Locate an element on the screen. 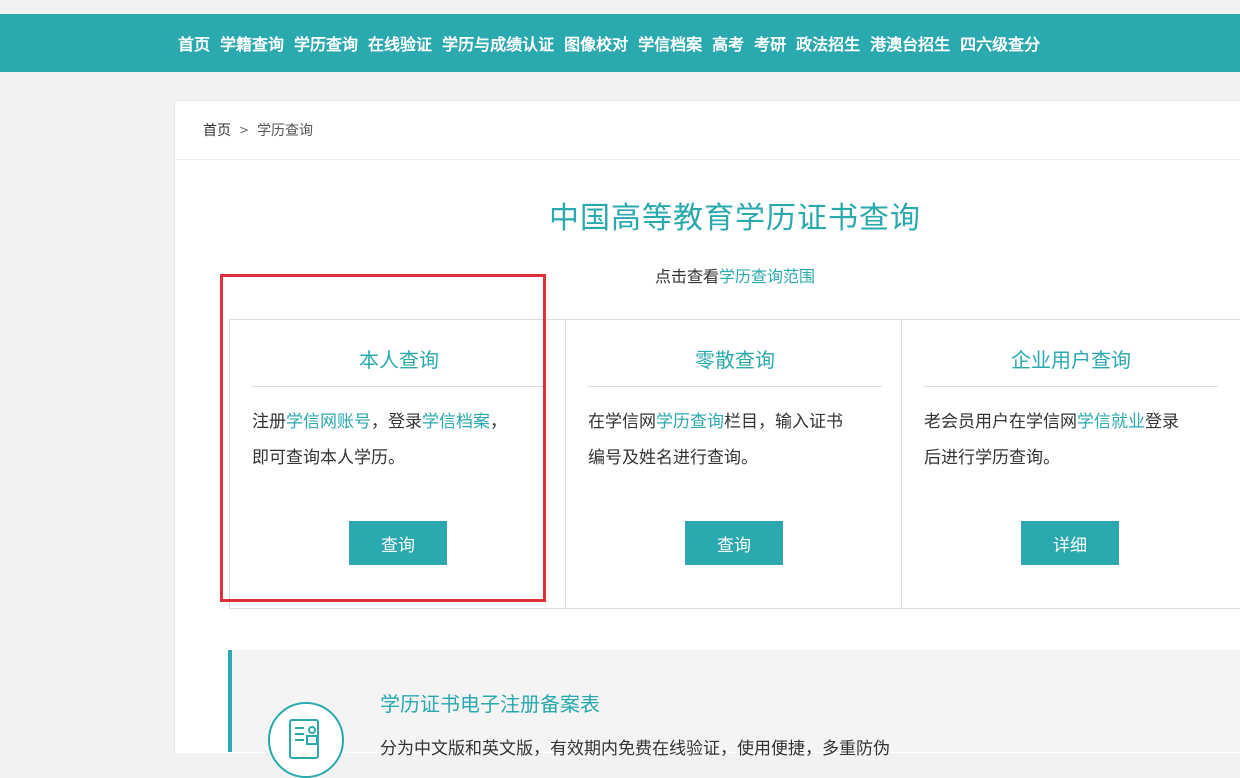 This screenshot has width=1240, height=778. nav-item: 学信档案 is located at coordinates (670, 43).